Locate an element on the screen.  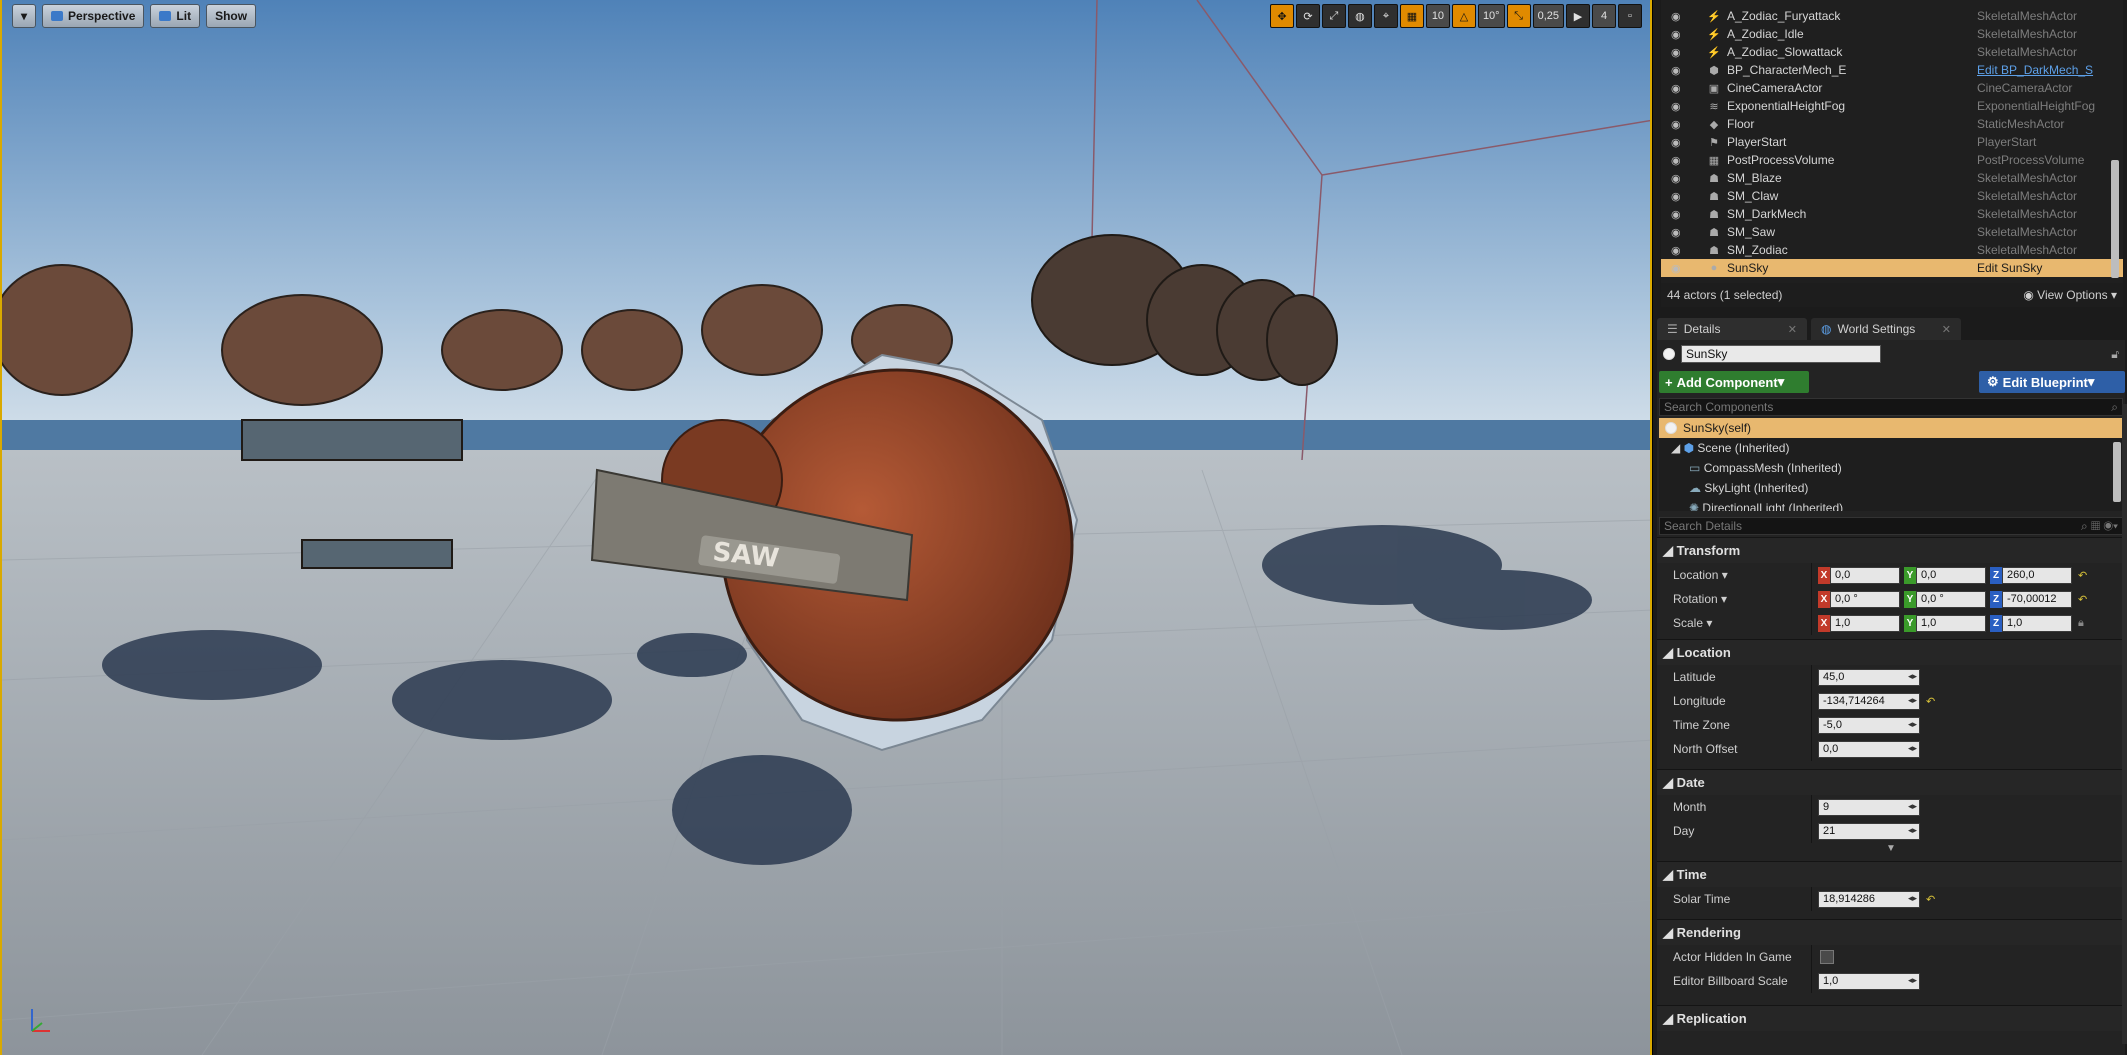
section-rendering: ◢ Rendering is located at coordinates (1891, 932).